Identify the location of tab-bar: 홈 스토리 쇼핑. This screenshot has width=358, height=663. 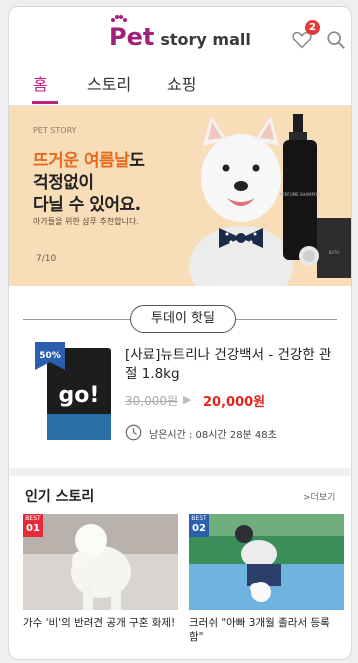
(180, 84).